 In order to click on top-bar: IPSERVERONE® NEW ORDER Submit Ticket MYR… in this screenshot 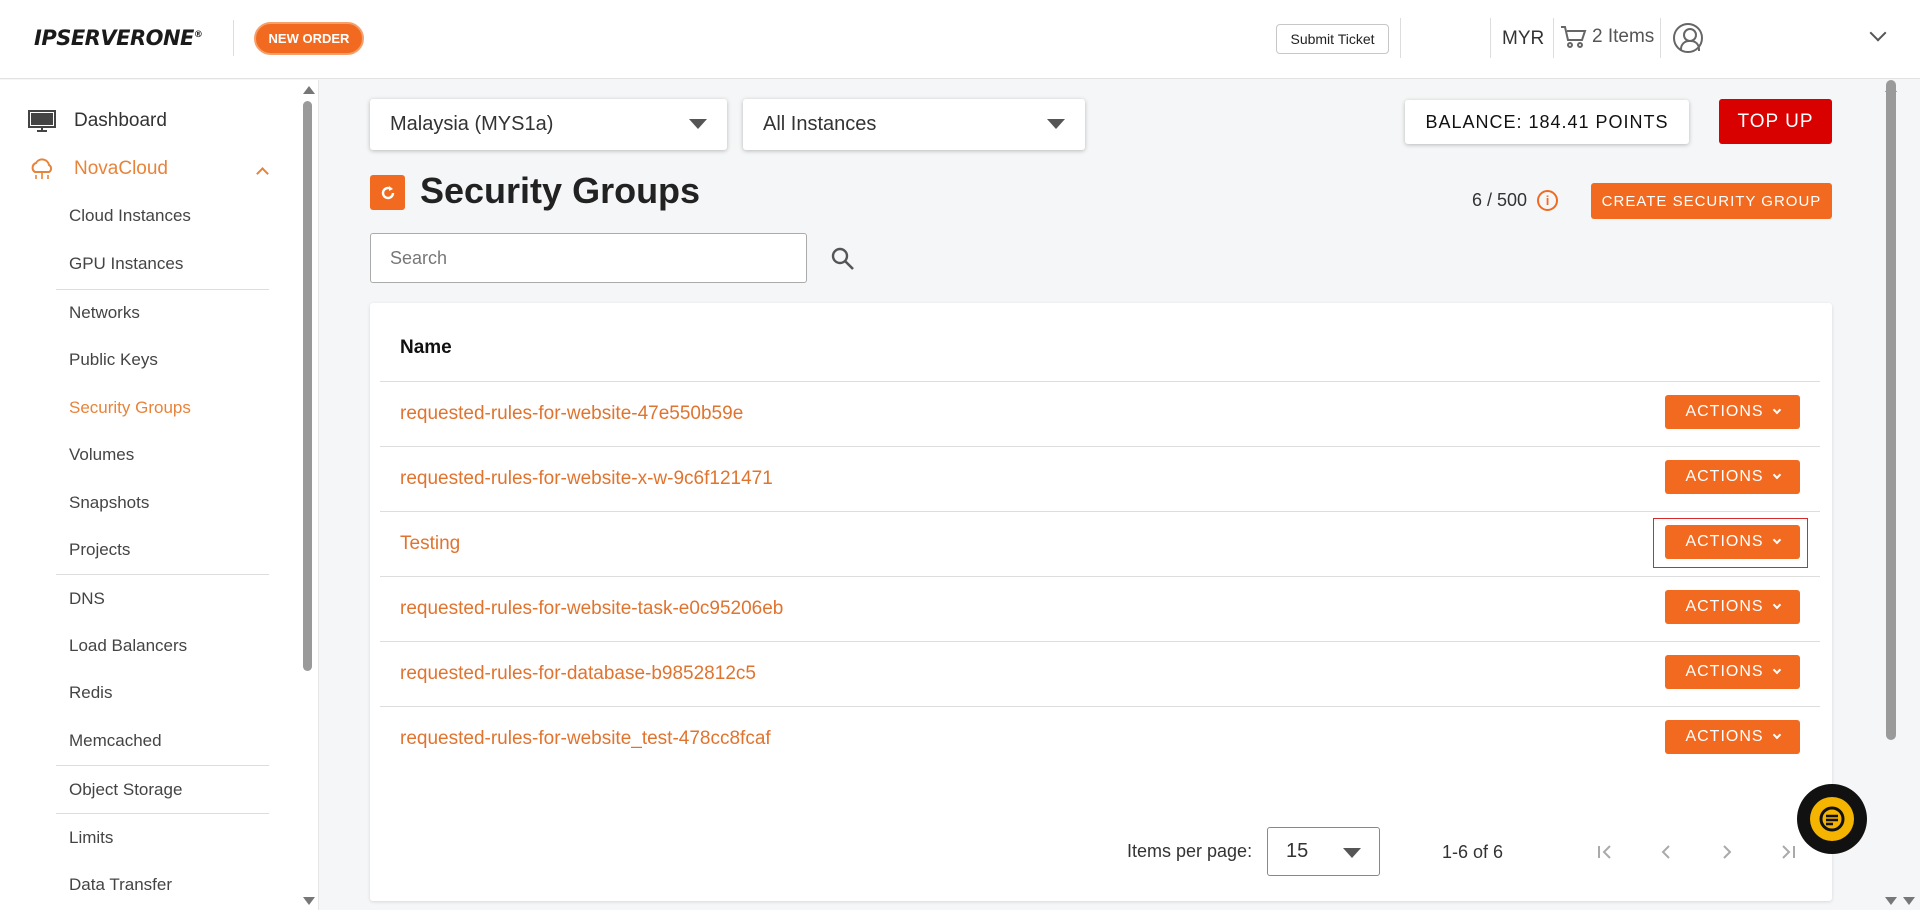, I will do `click(960, 39)`.